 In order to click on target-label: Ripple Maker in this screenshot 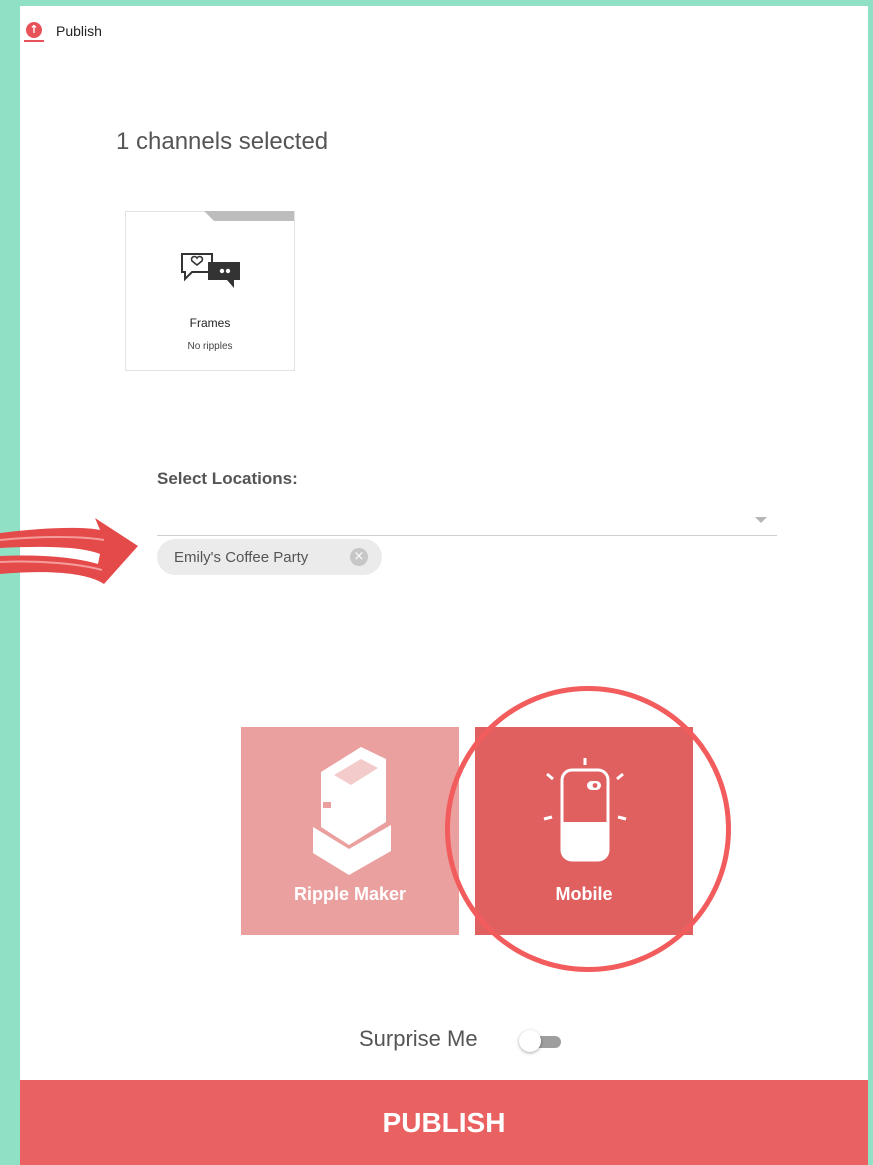, I will do `click(350, 894)`.